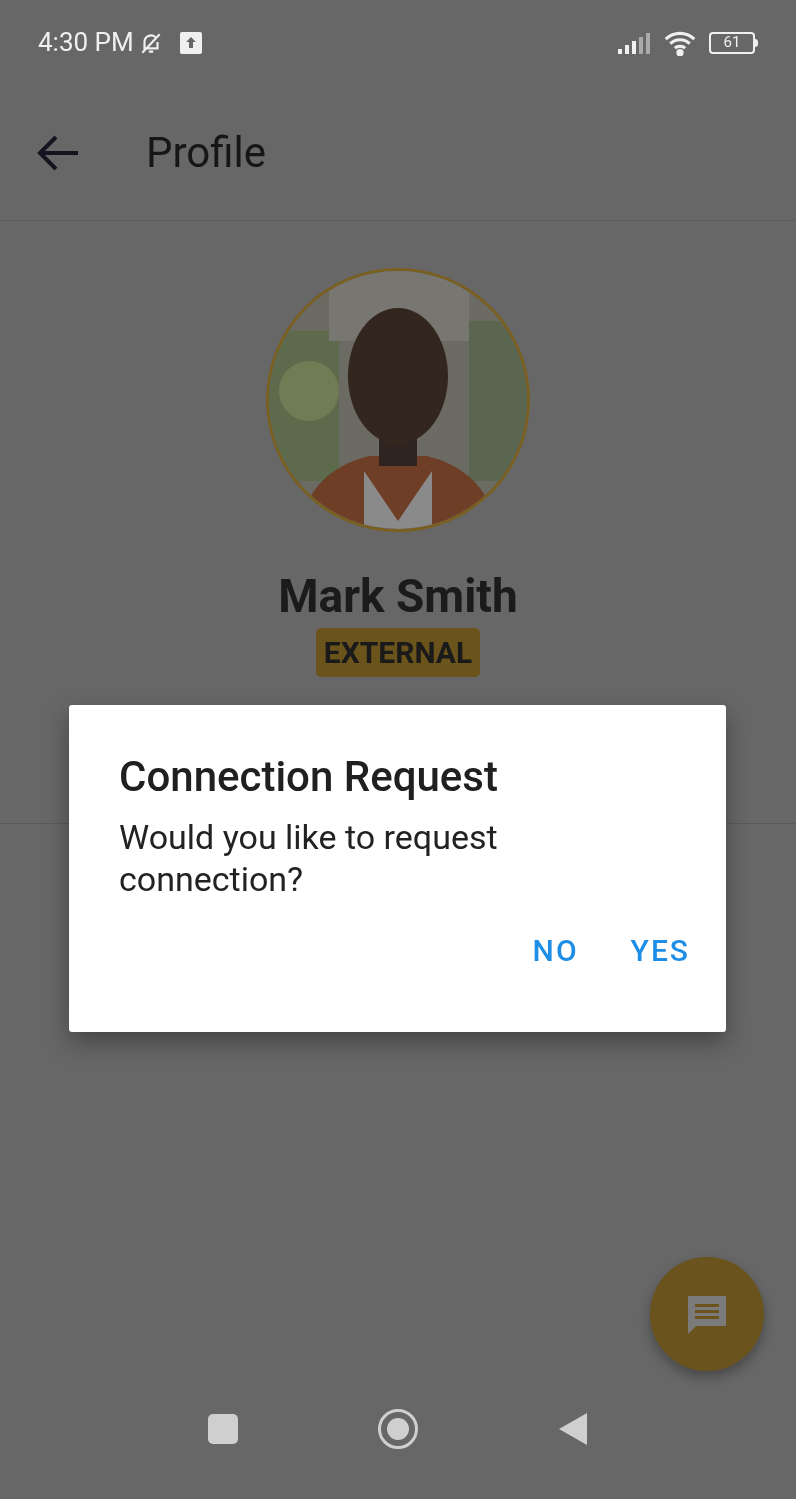 The width and height of the screenshot is (796, 1499). Describe the element at coordinates (398, 1429) in the screenshot. I see `home-button` at that location.